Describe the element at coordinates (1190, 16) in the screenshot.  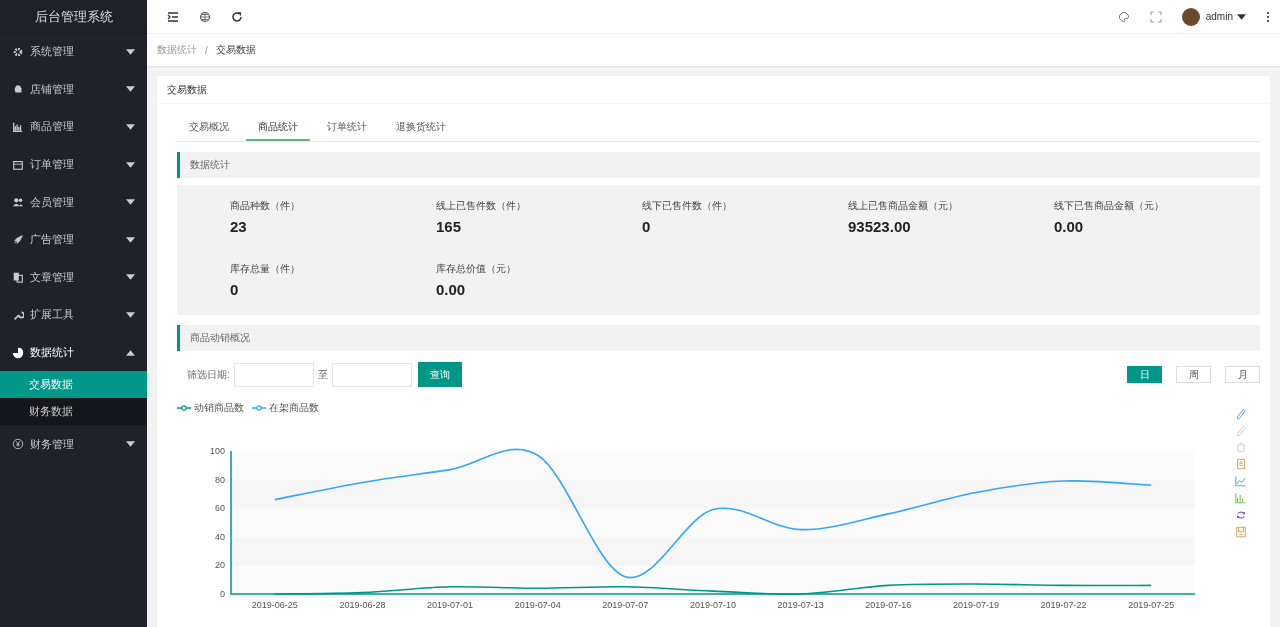
I see `avatar` at that location.